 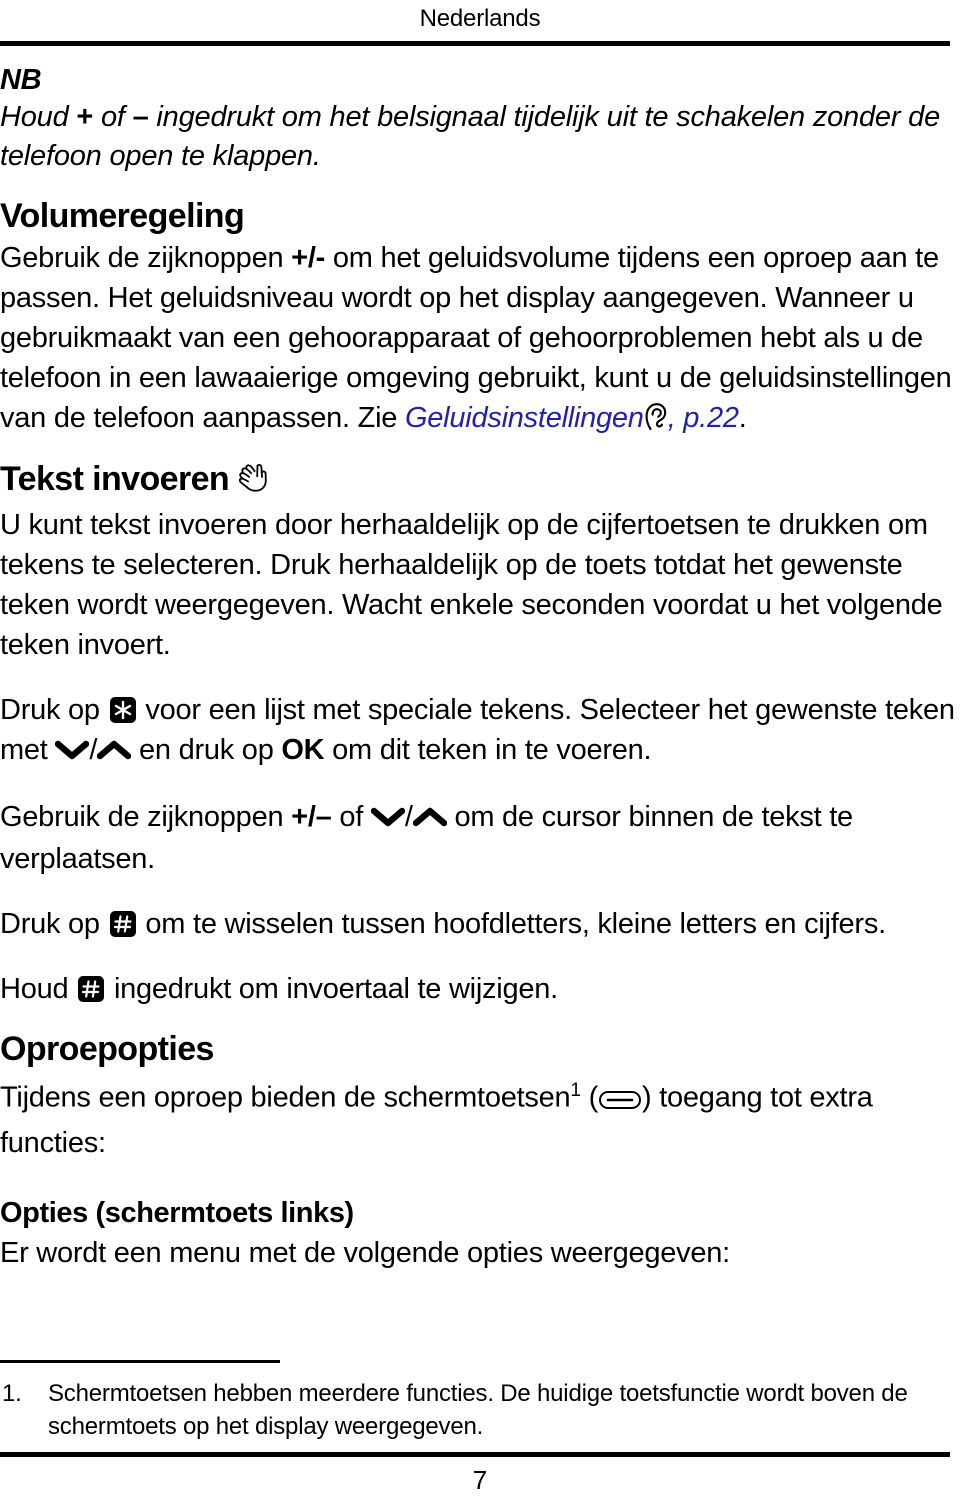 I want to click on heading-volumeregeling: Volumeregeling, so click(x=122, y=216).